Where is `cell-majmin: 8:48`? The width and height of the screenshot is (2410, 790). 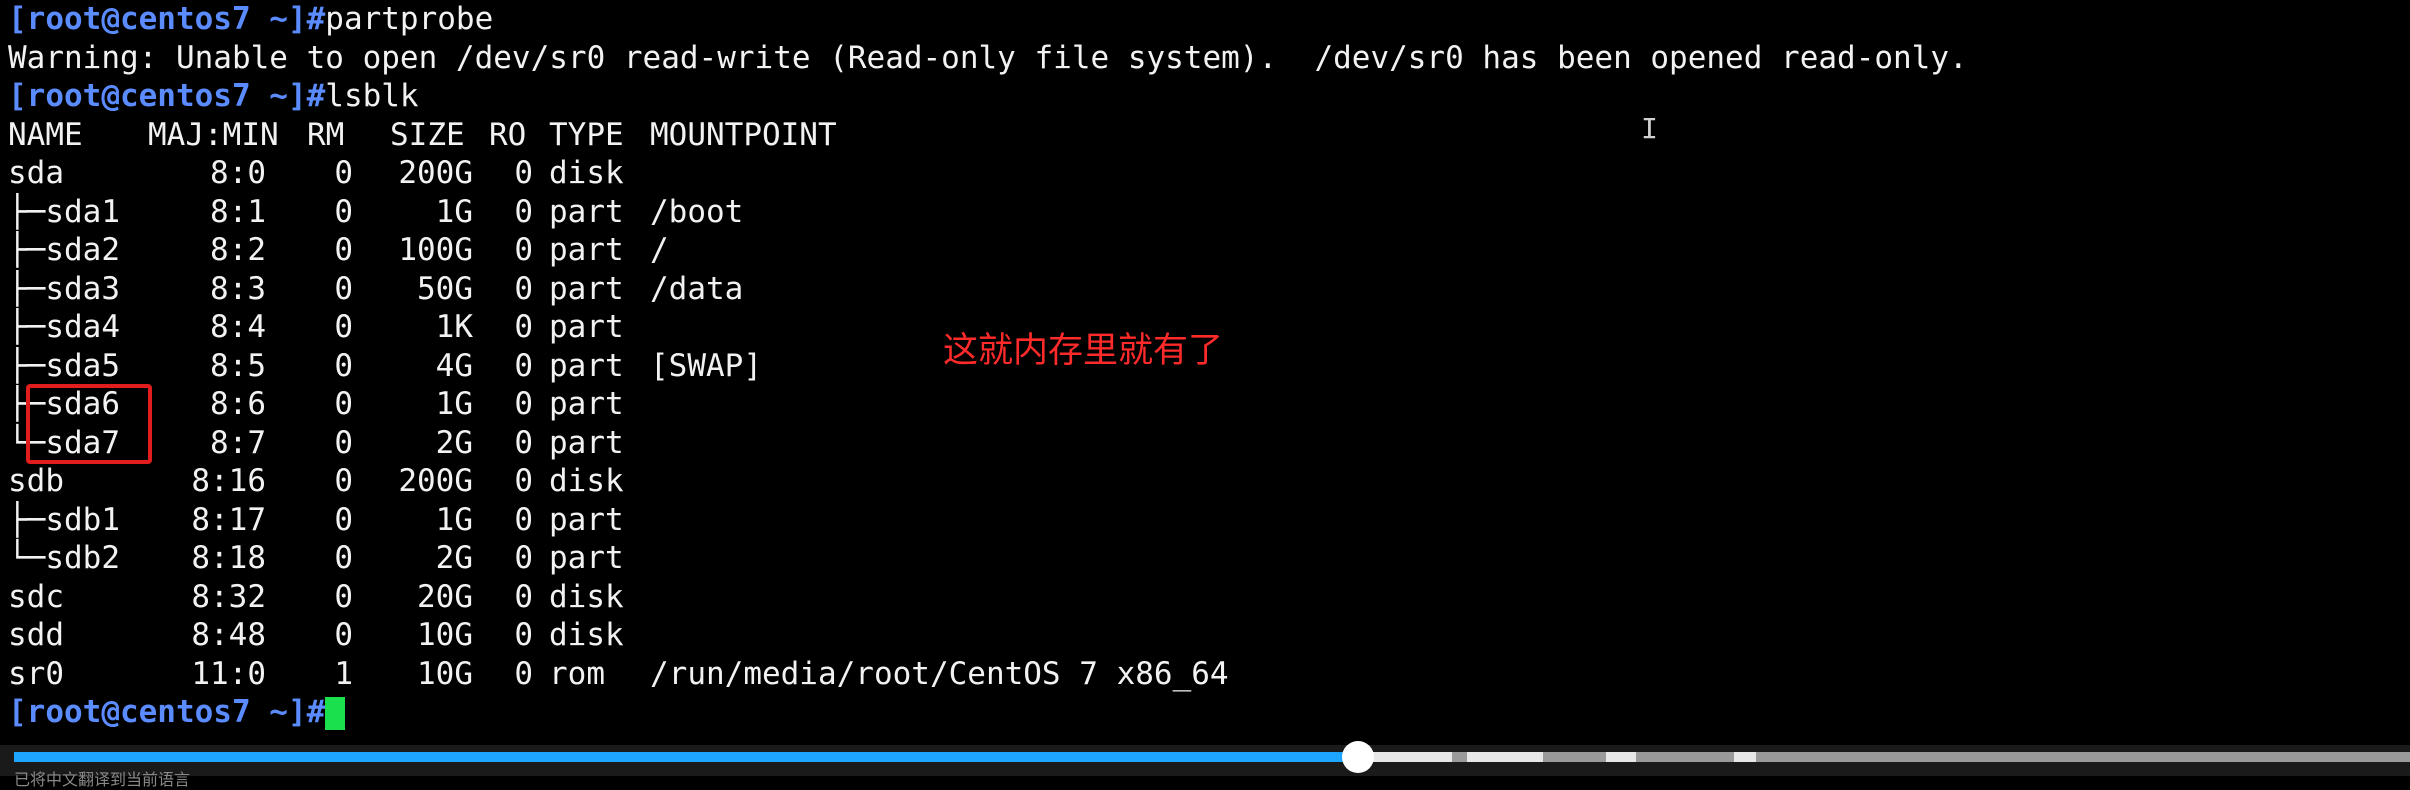
cell-majmin: 8:48 is located at coordinates (228, 635).